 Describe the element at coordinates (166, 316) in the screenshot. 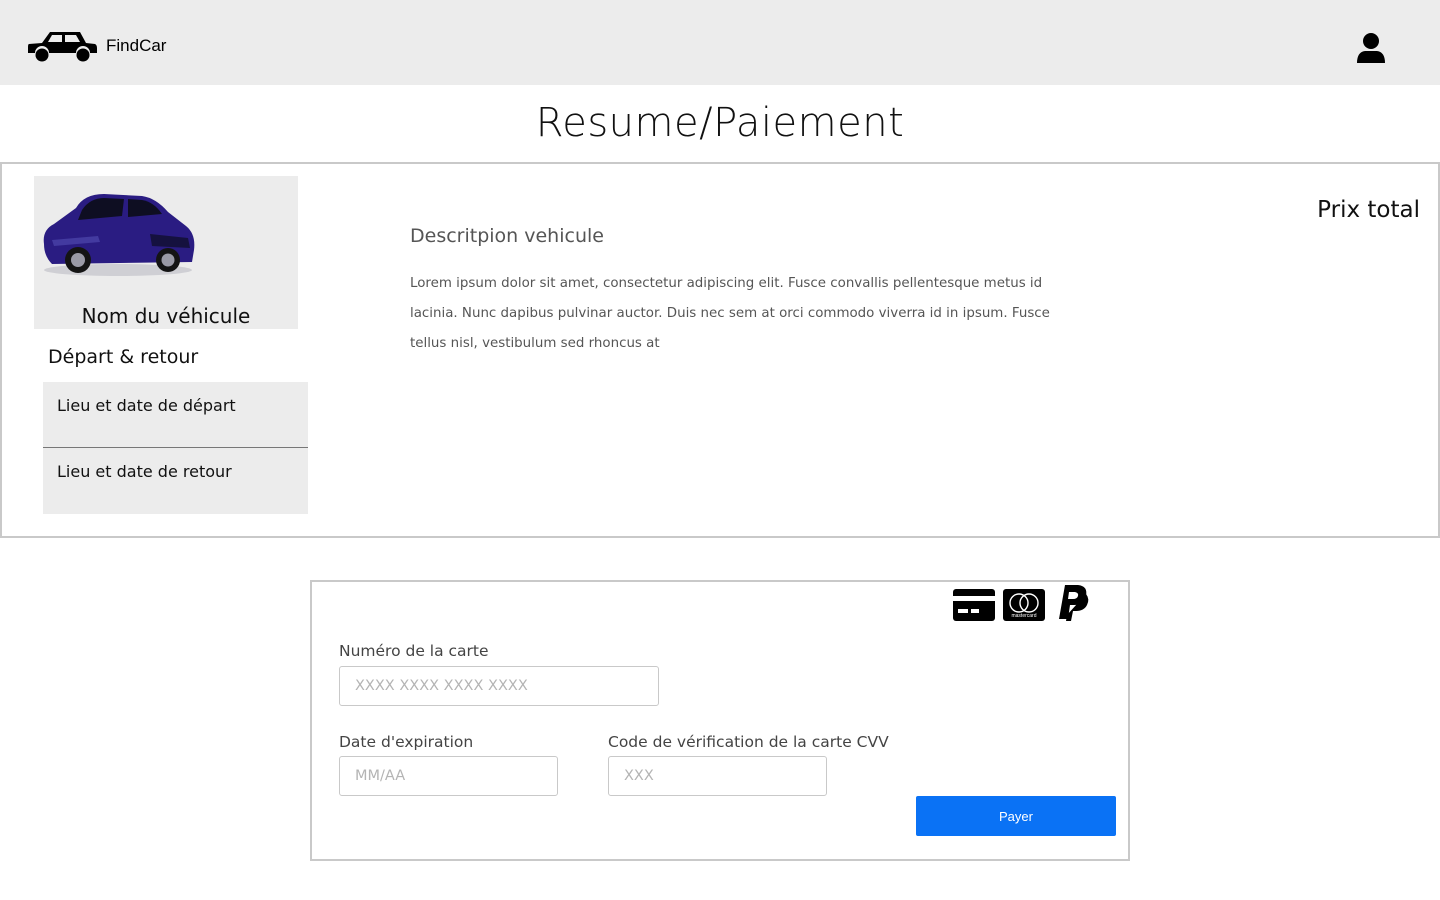

I see `vehicle-name: Nom du véhicule` at that location.